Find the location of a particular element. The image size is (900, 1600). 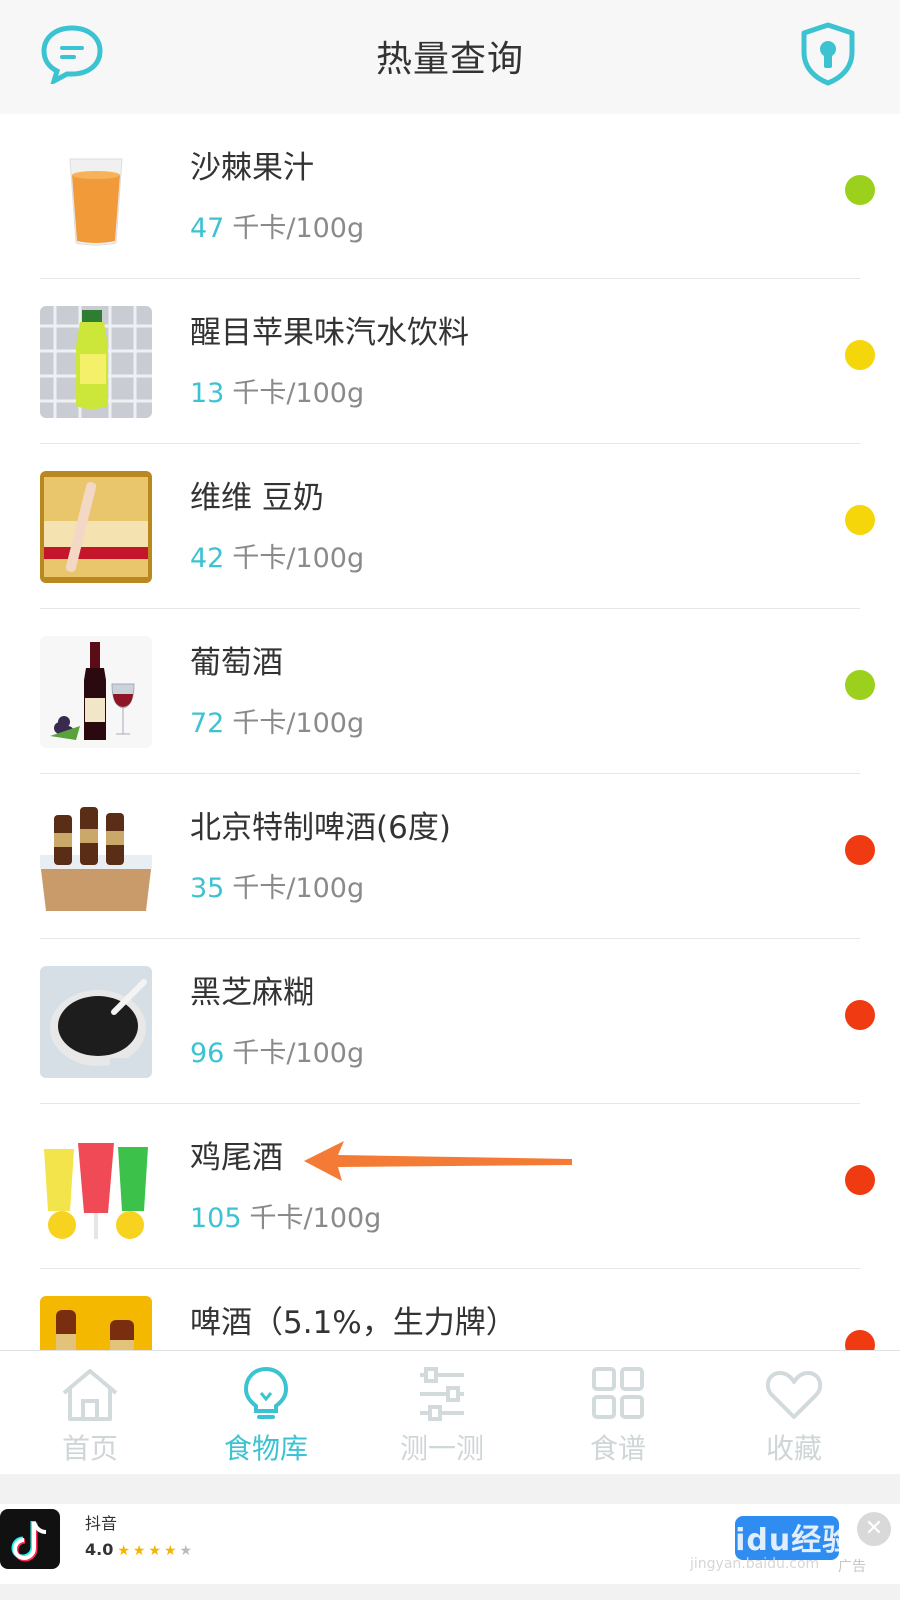

food-name: 啤酒（5.1%，生力牌） is located at coordinates (353, 1323).